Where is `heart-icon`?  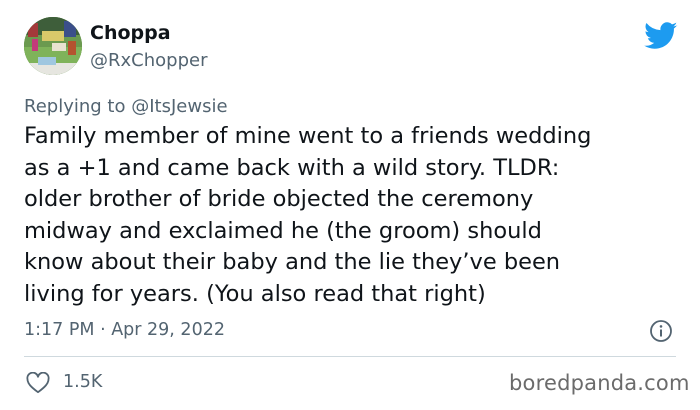
heart-icon is located at coordinates (38, 383).